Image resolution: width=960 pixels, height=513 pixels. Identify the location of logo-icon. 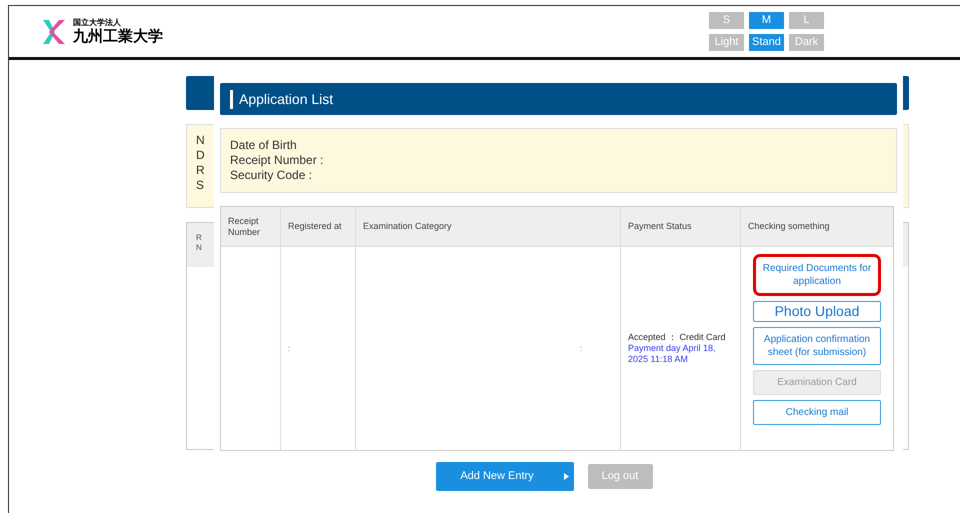
(54, 32).